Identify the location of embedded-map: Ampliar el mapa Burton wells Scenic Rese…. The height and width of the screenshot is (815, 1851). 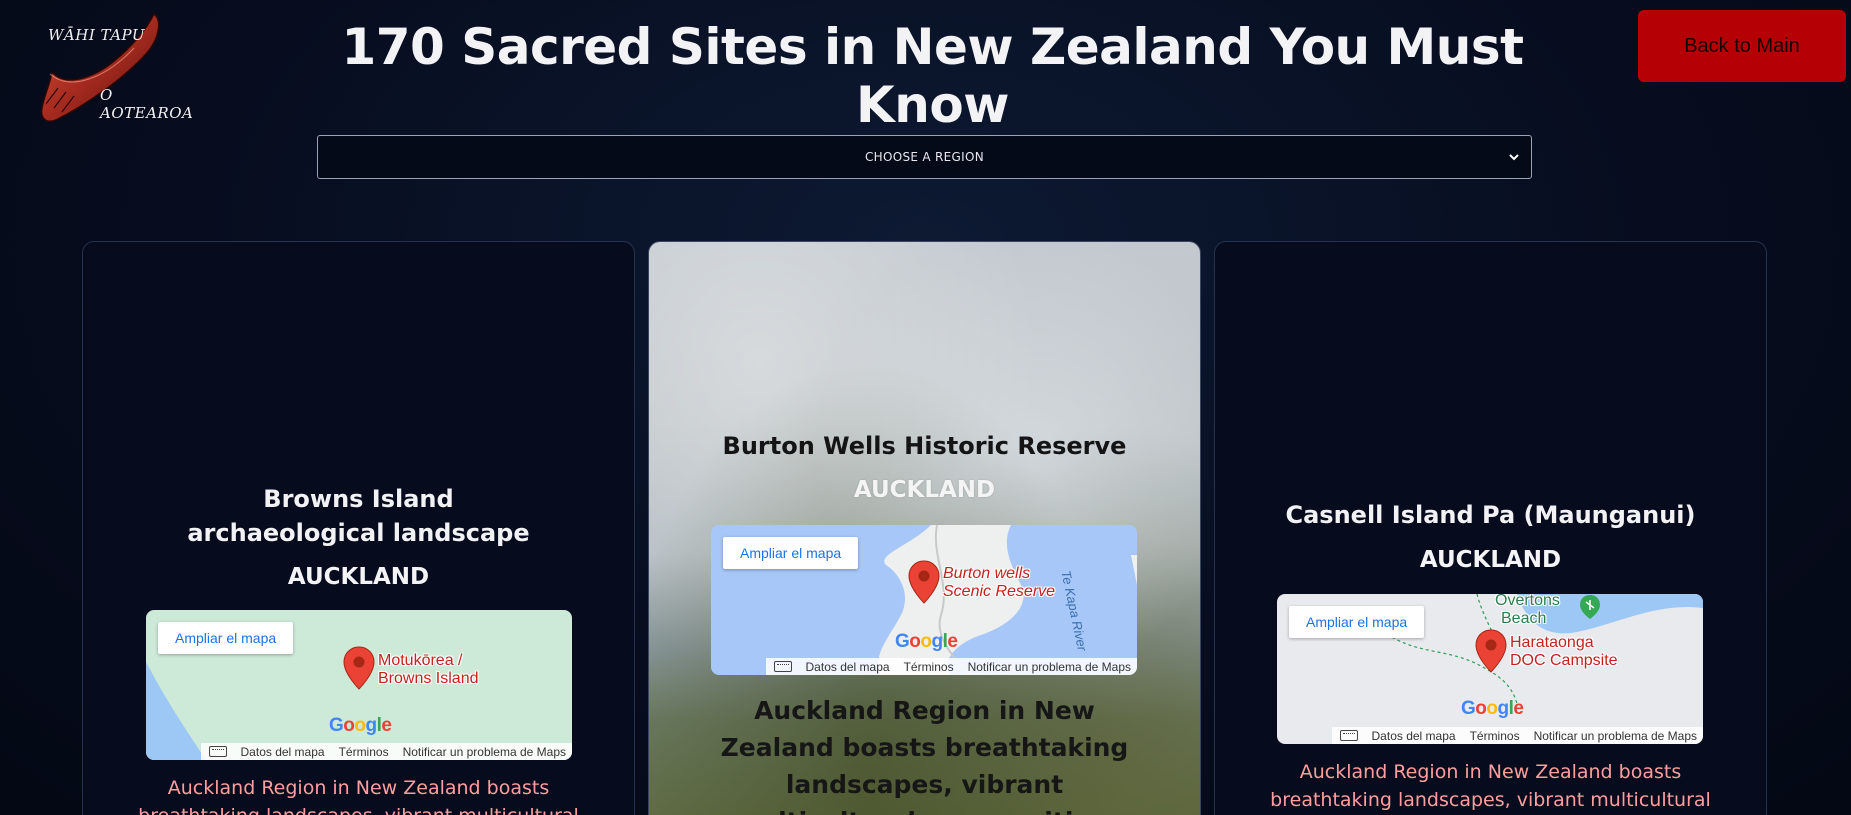
(924, 600).